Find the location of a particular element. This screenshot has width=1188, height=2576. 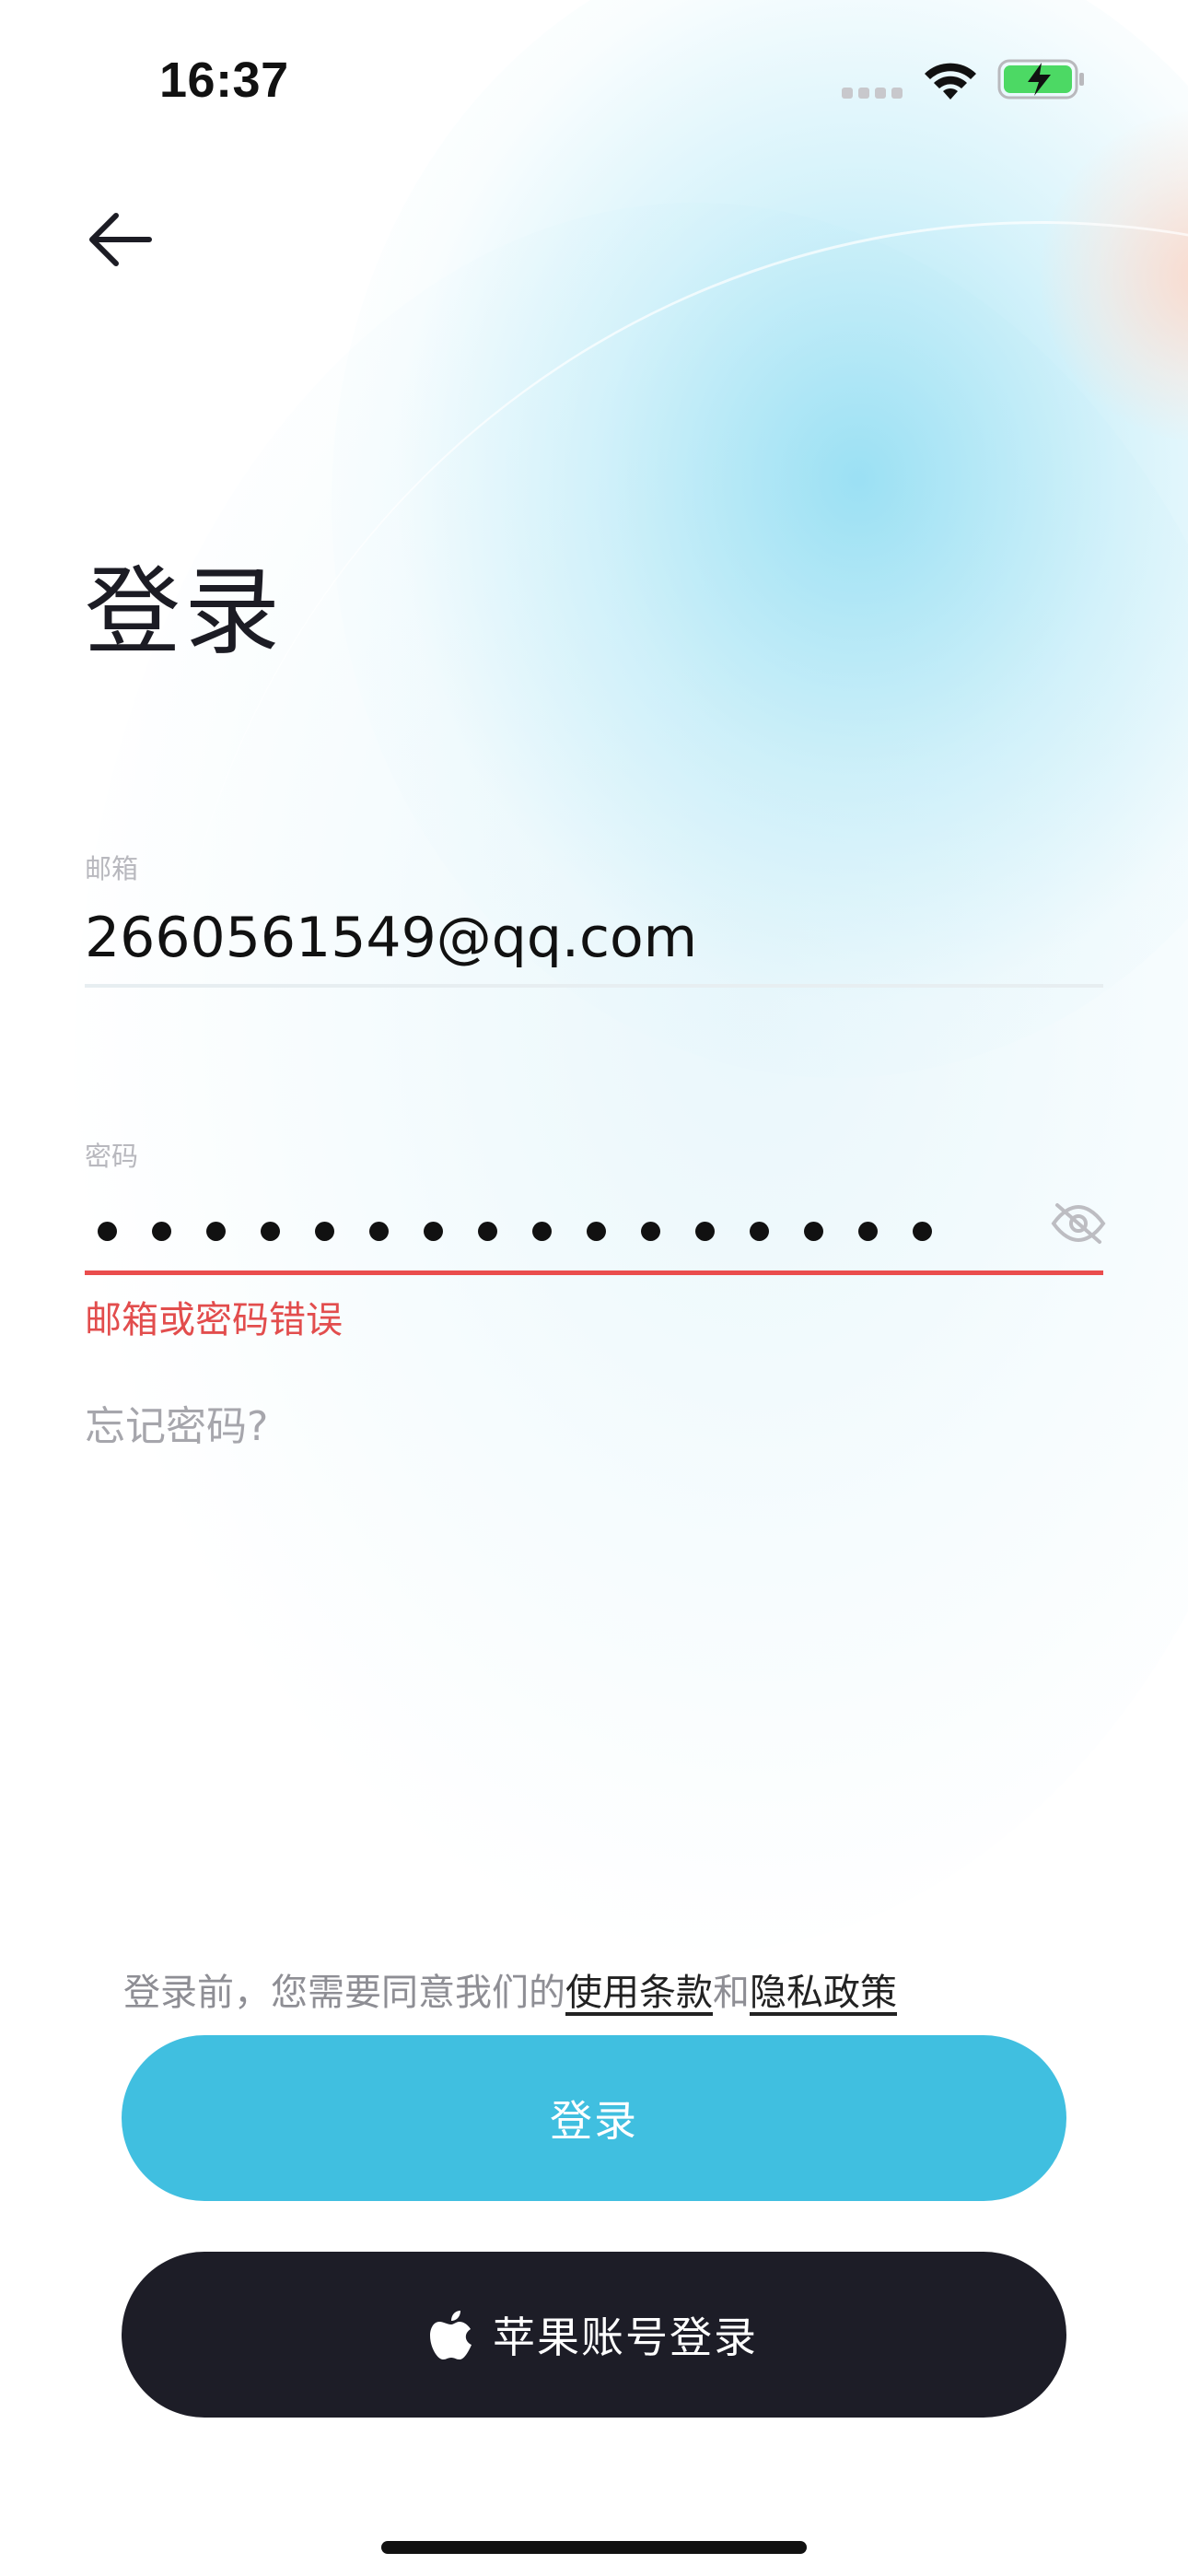

eye-off-icon is located at coordinates (1078, 1223).